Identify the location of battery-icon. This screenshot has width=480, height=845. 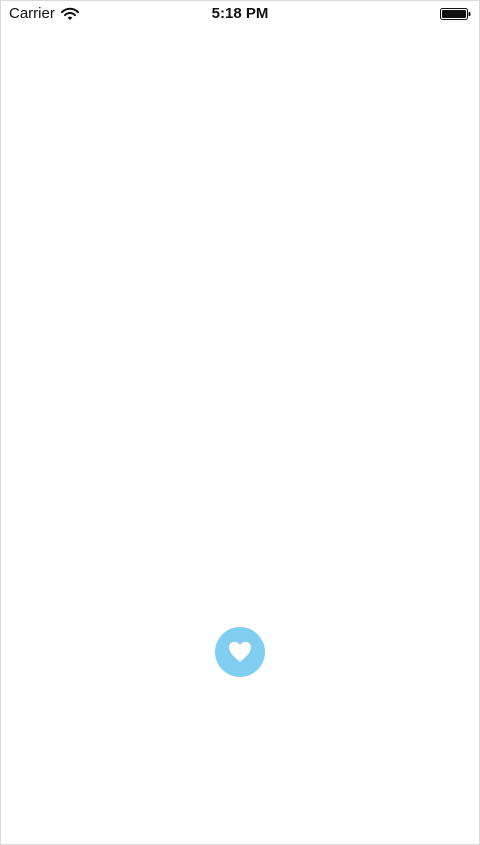
(455, 14).